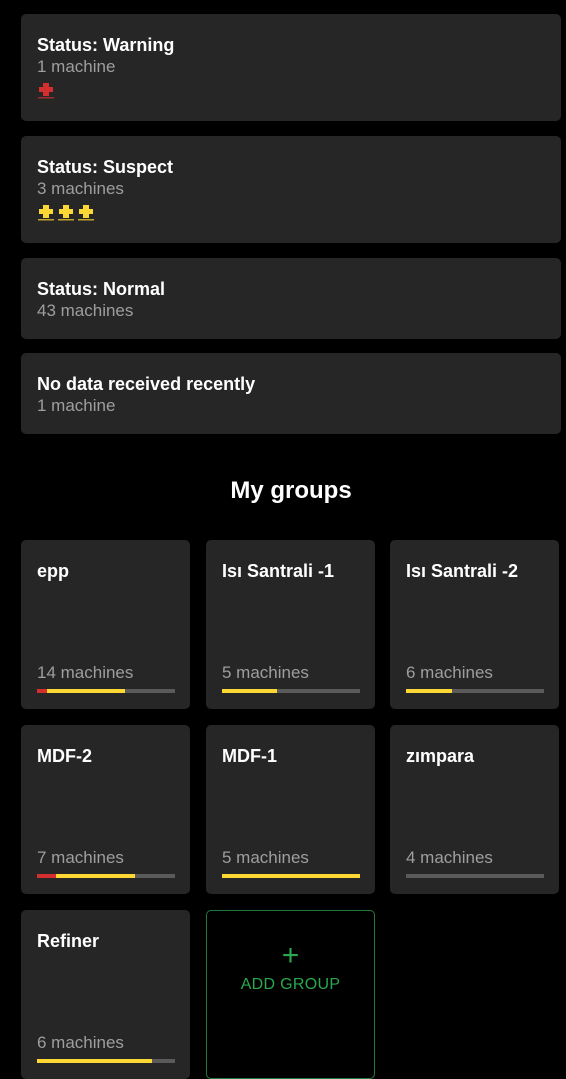  What do you see at coordinates (290, 984) in the screenshot?
I see `add-group-label: ADD GROUP` at bounding box center [290, 984].